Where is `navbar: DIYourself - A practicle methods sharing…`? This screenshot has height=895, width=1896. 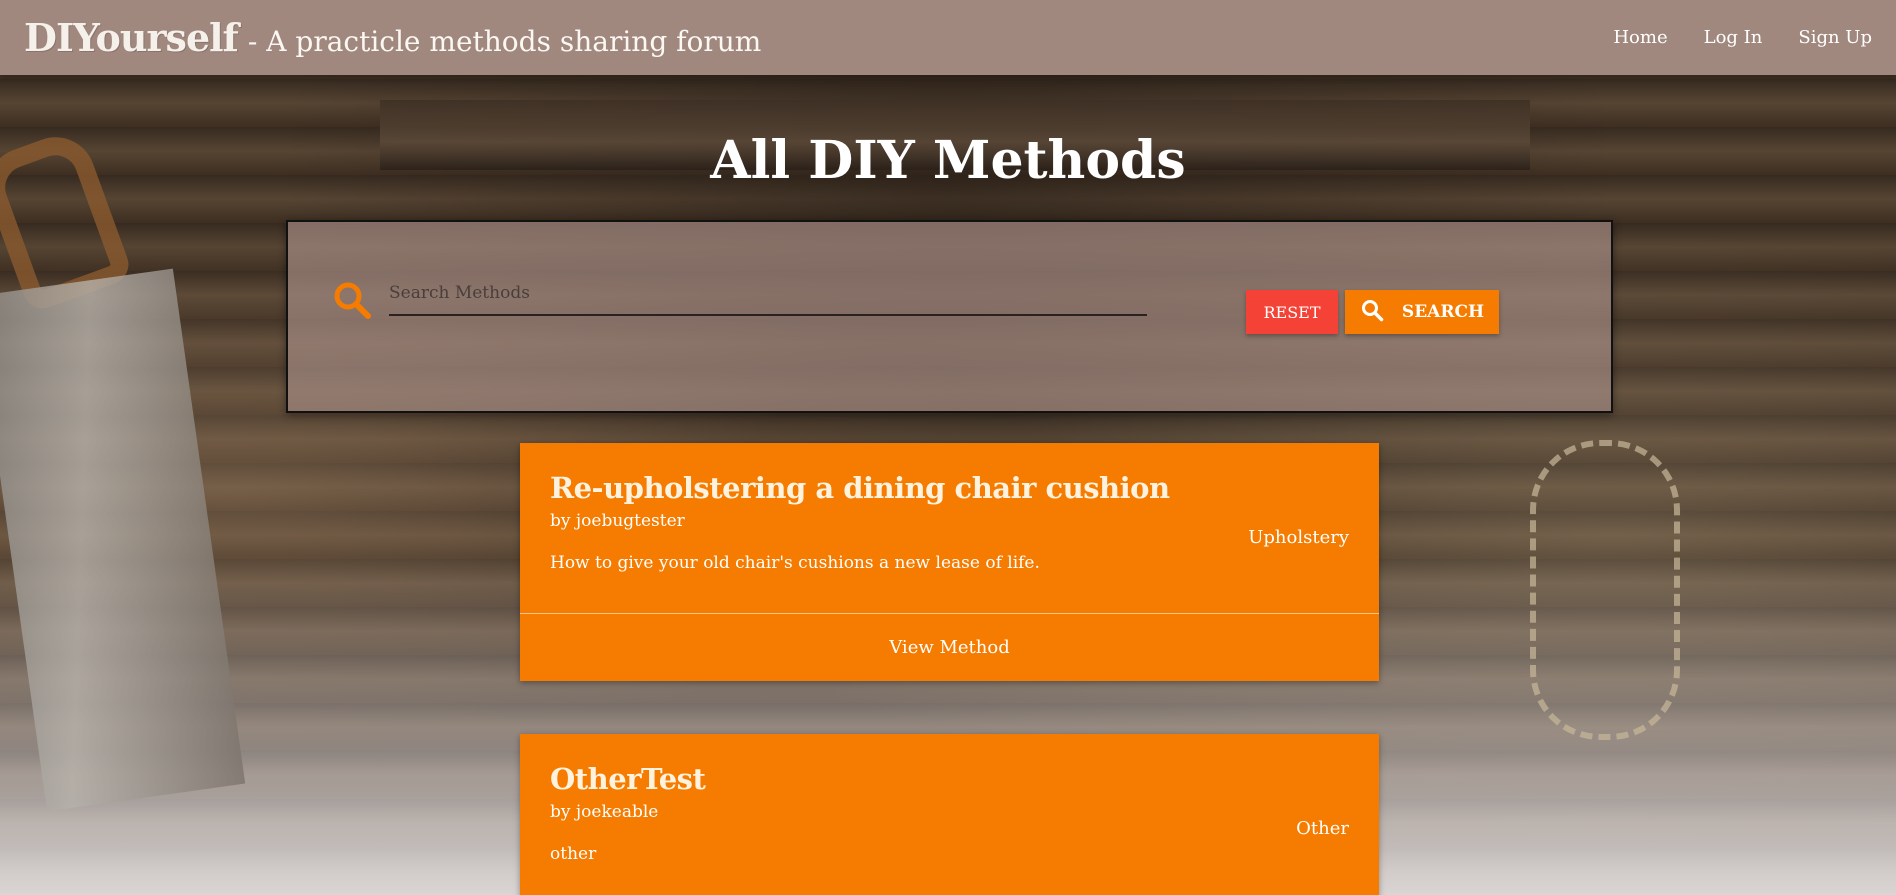 navbar: DIYourself - A practicle methods sharing… is located at coordinates (948, 37).